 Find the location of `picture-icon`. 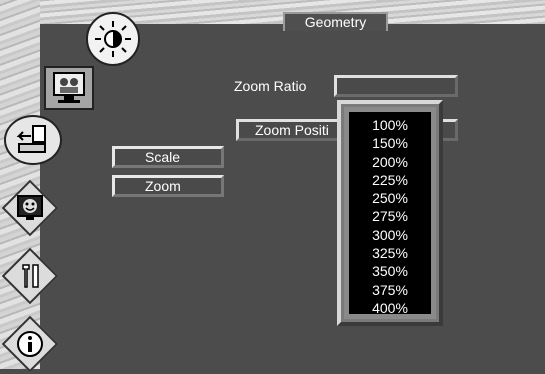

picture-icon is located at coordinates (69, 88).